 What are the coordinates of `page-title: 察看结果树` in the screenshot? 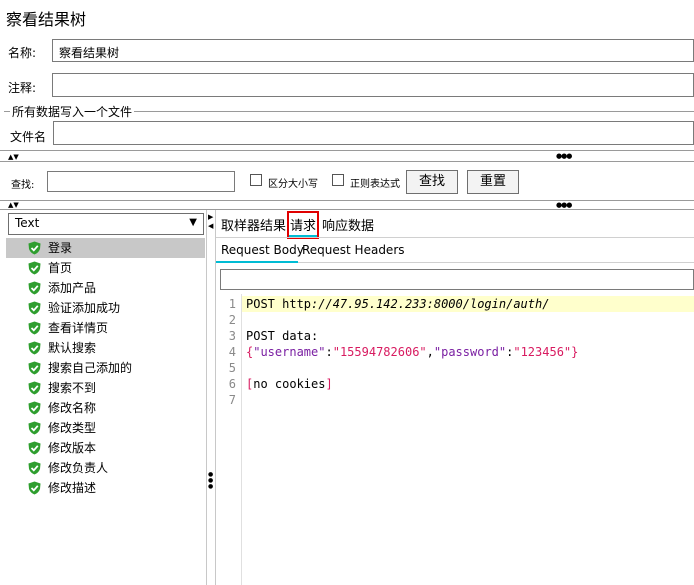 It's located at (46, 19).